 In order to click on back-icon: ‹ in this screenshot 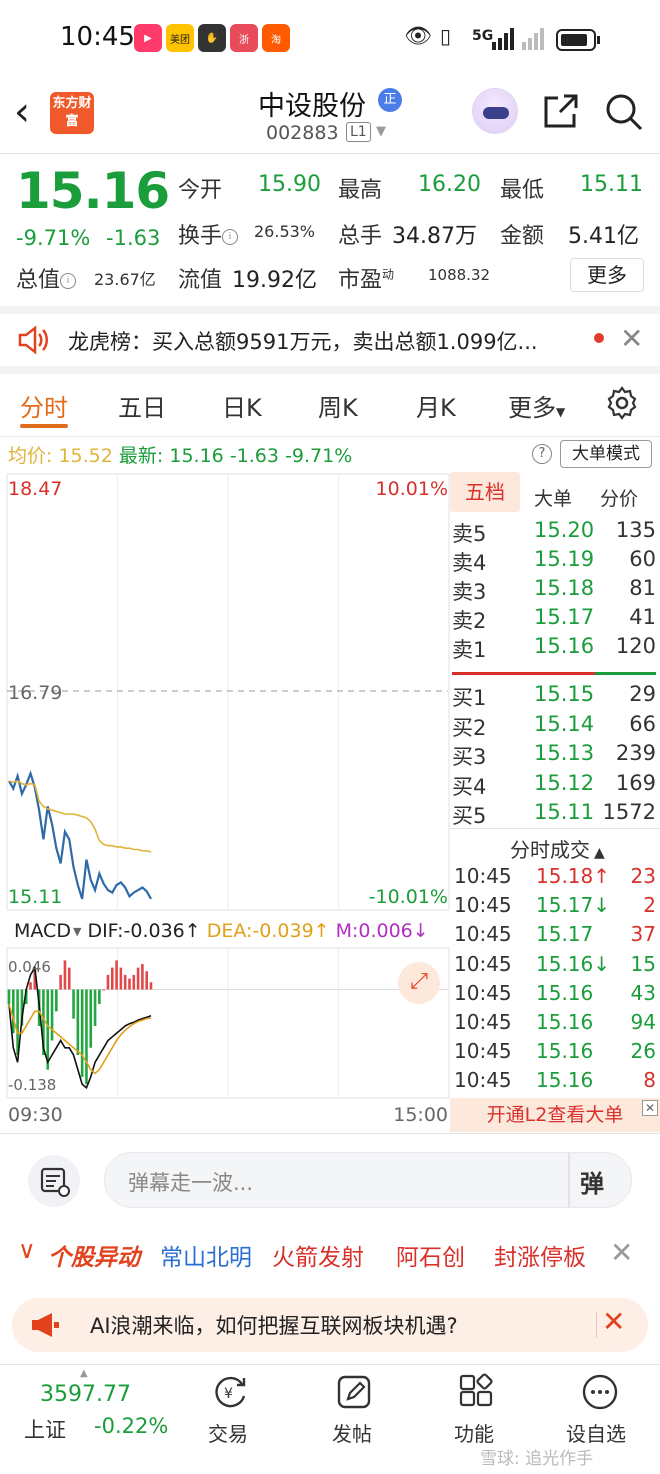, I will do `click(22, 112)`.